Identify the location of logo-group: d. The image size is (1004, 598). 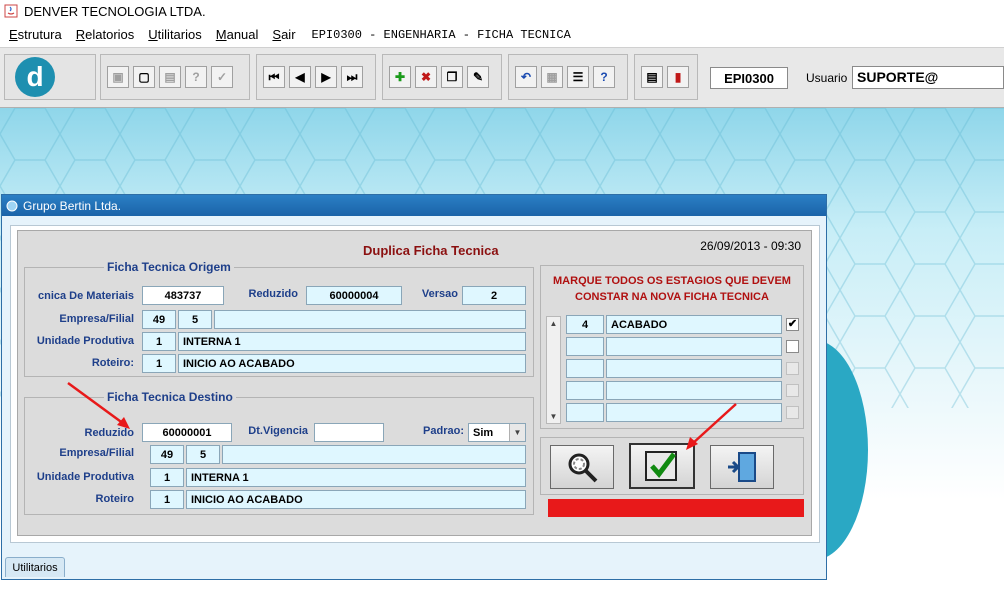
(50, 77).